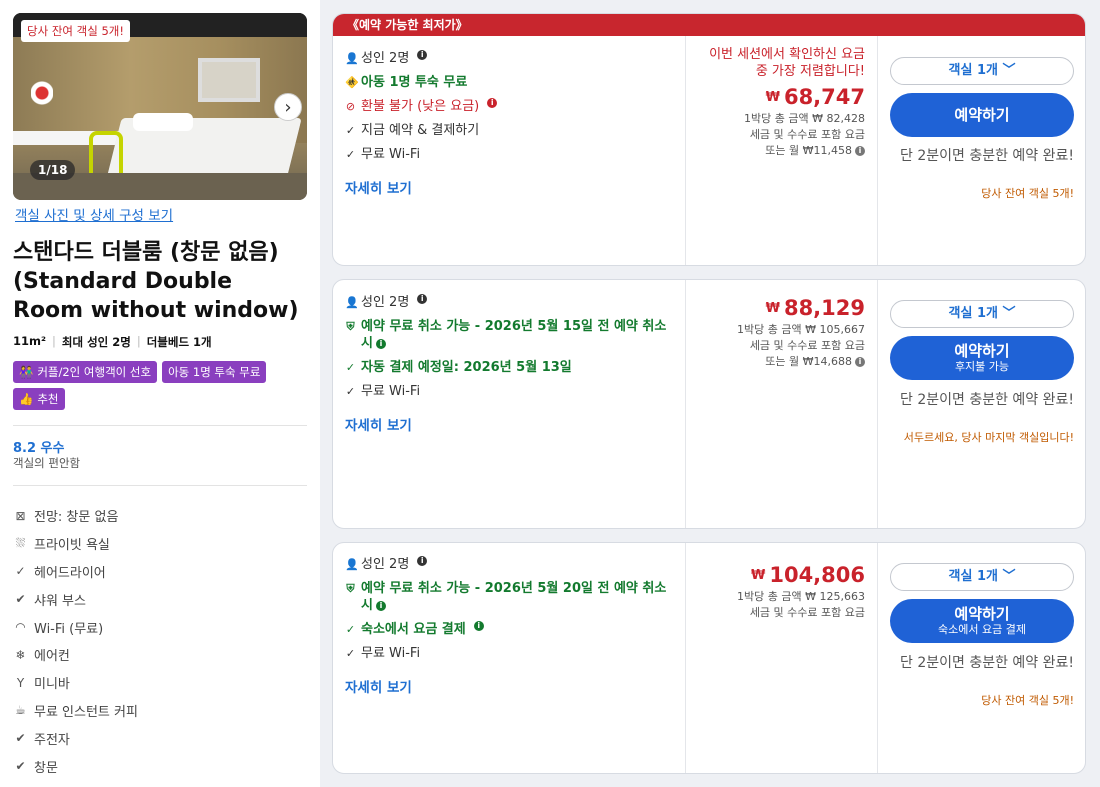 This screenshot has height=787, width=1100. What do you see at coordinates (824, 97) in the screenshot?
I see `price-value: 68,747` at bounding box center [824, 97].